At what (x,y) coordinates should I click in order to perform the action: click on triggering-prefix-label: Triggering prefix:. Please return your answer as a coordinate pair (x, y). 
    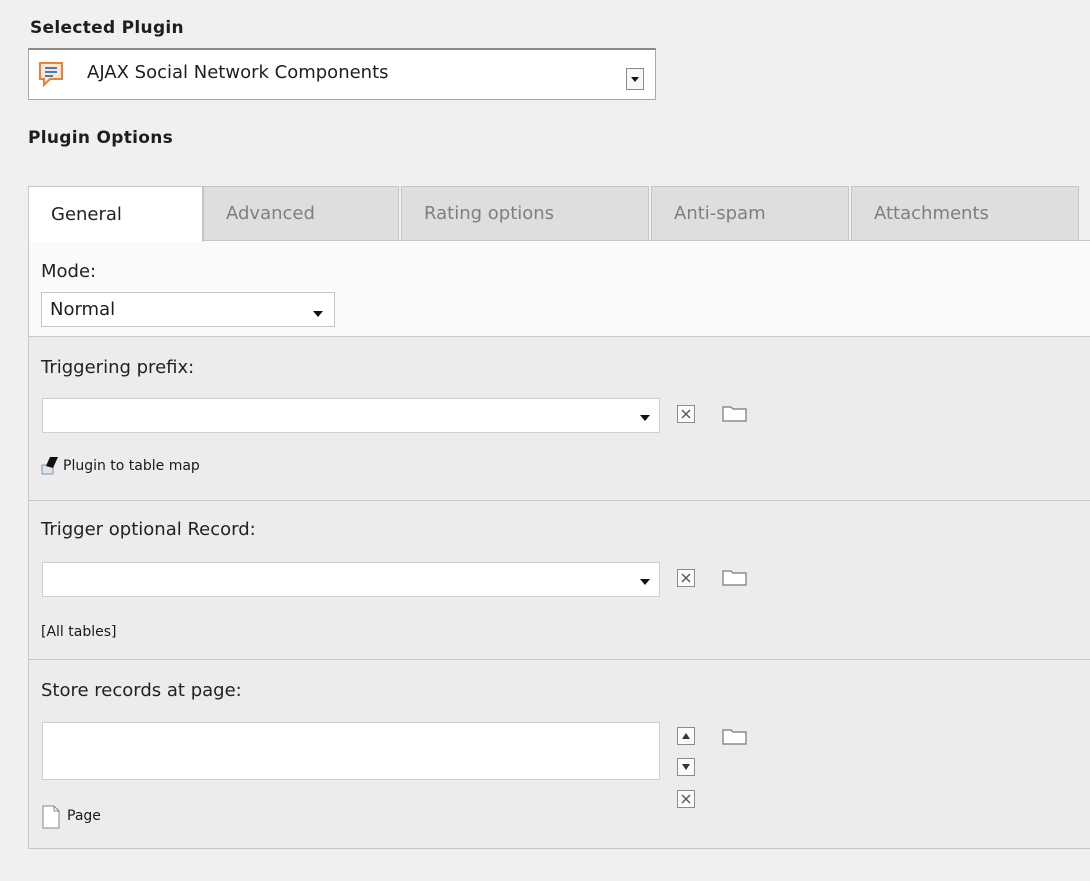
    Looking at the image, I should click on (118, 367).